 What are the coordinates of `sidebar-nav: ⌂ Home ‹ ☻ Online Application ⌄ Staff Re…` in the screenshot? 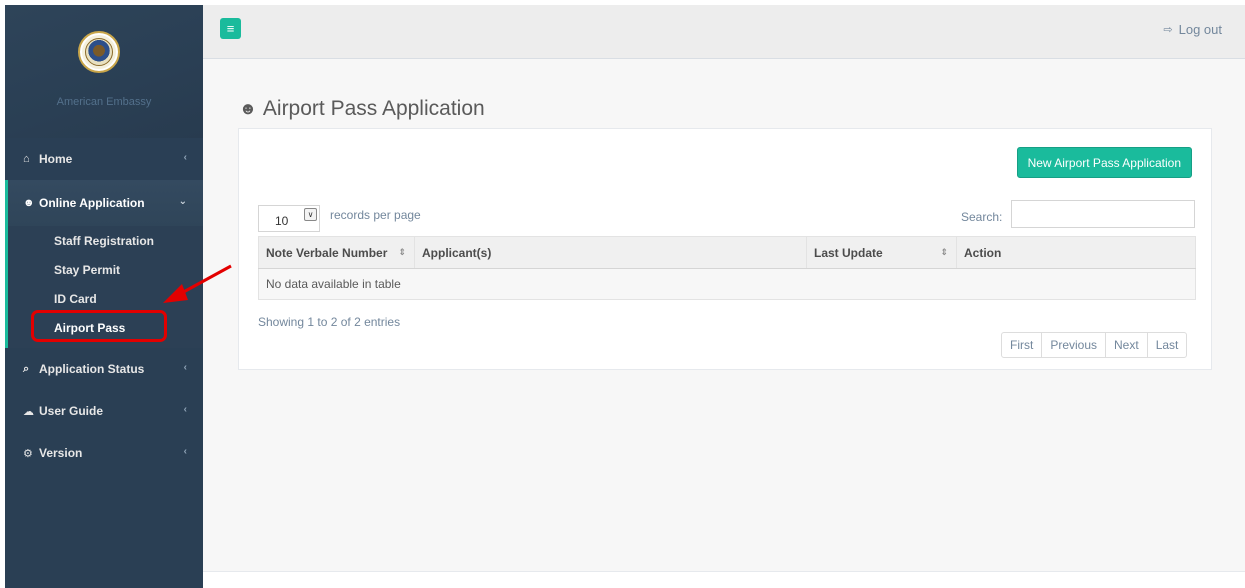 It's located at (104, 306).